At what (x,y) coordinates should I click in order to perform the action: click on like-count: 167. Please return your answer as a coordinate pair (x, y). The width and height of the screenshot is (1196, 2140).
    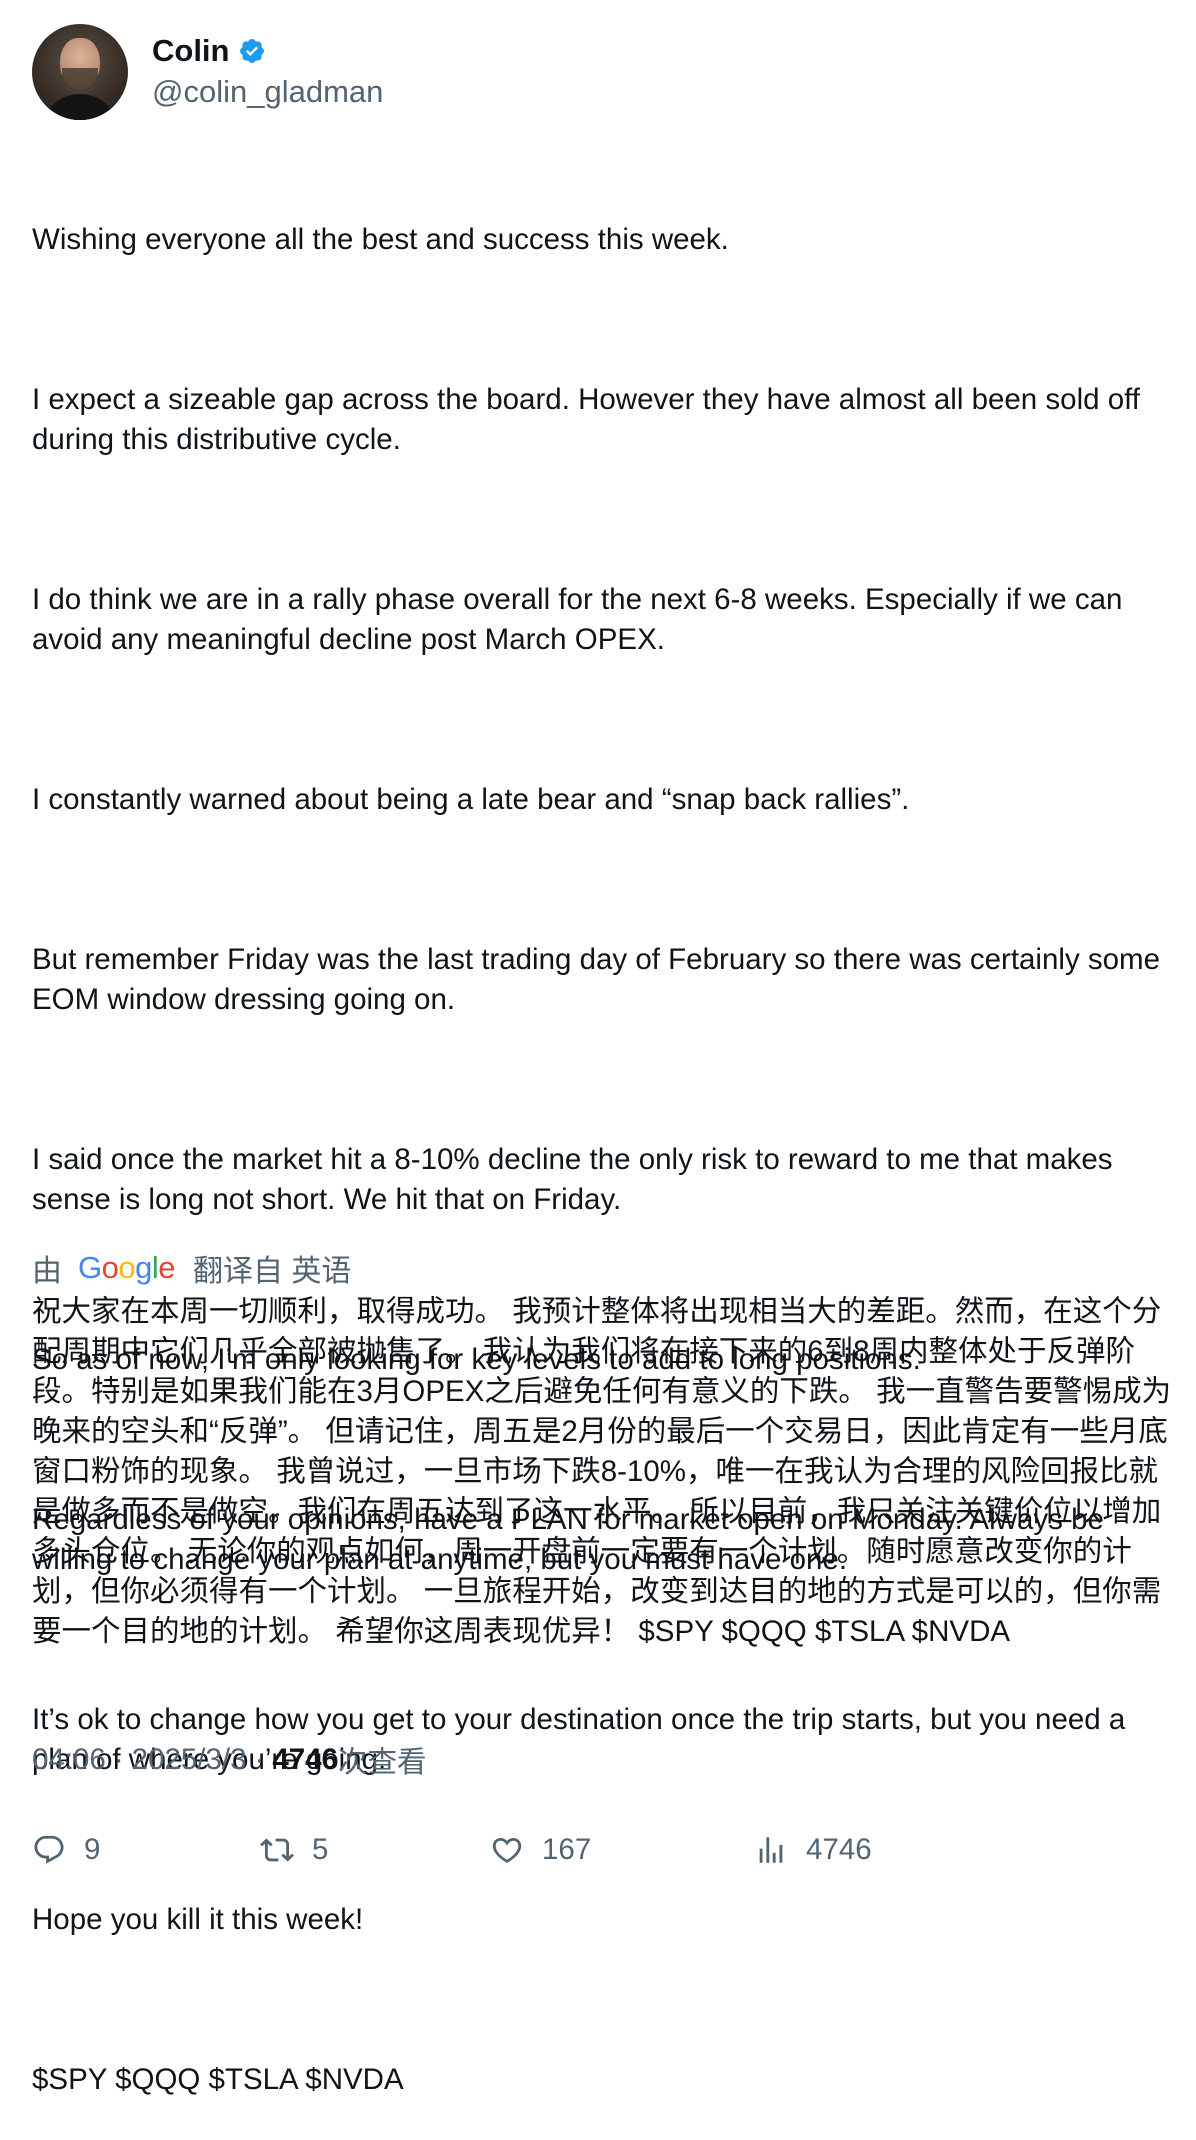
    Looking at the image, I should click on (567, 1849).